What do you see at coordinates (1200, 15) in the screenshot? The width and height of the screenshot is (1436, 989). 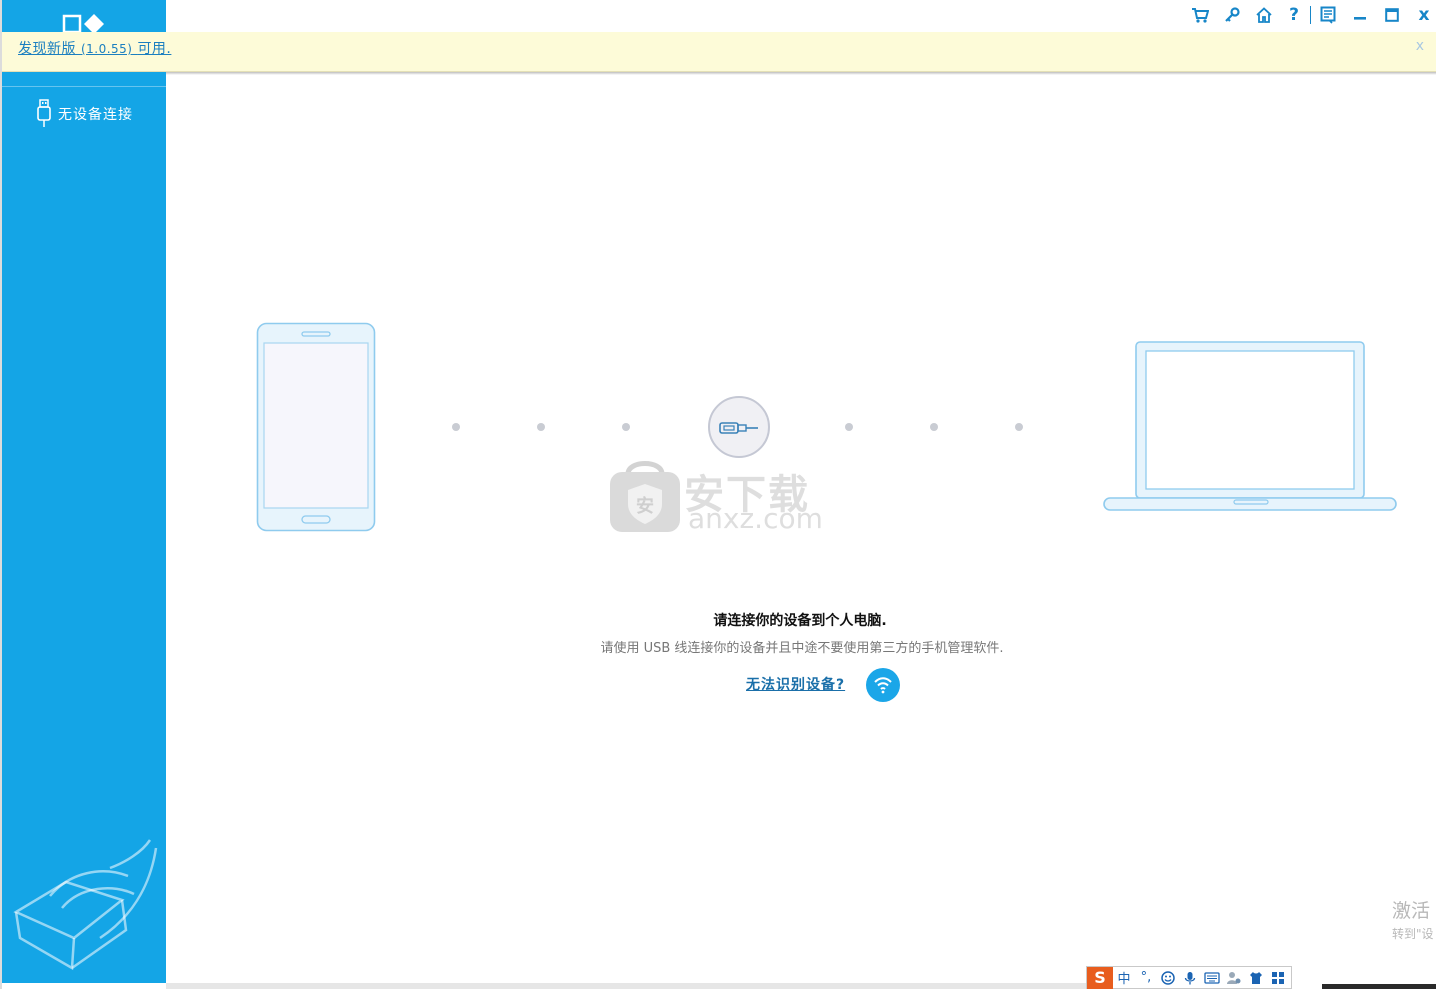 I see `cart-icon` at bounding box center [1200, 15].